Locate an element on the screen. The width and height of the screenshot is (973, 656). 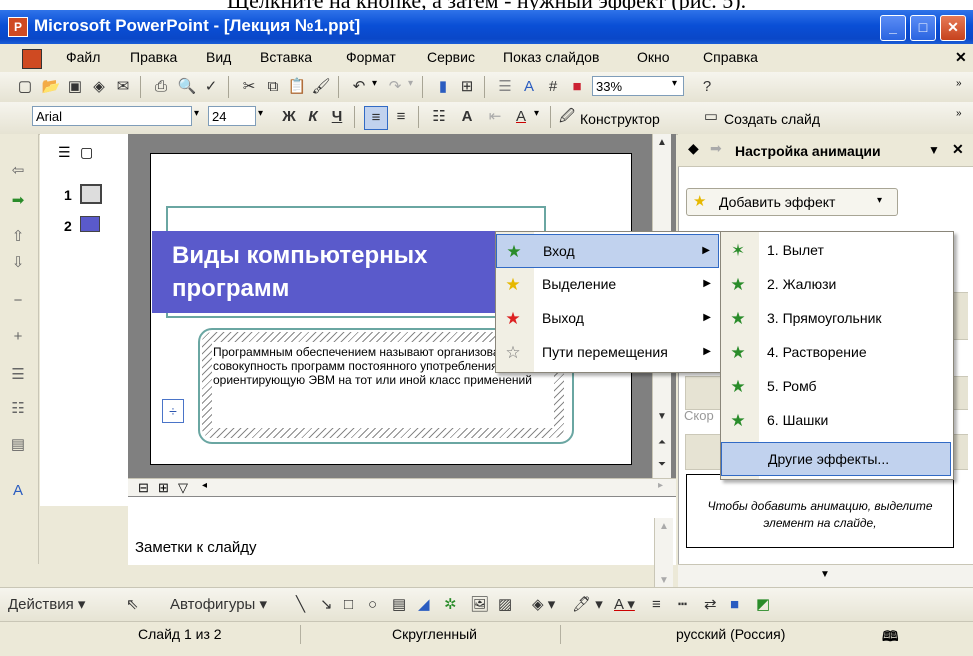
font-size-dropdown-icon: ▾ is located at coordinates (260, 113).